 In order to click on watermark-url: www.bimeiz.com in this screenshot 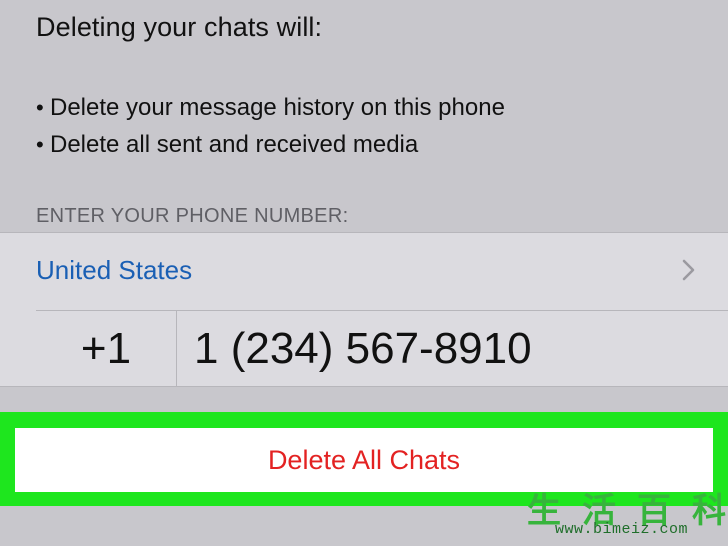, I will do `click(622, 529)`.